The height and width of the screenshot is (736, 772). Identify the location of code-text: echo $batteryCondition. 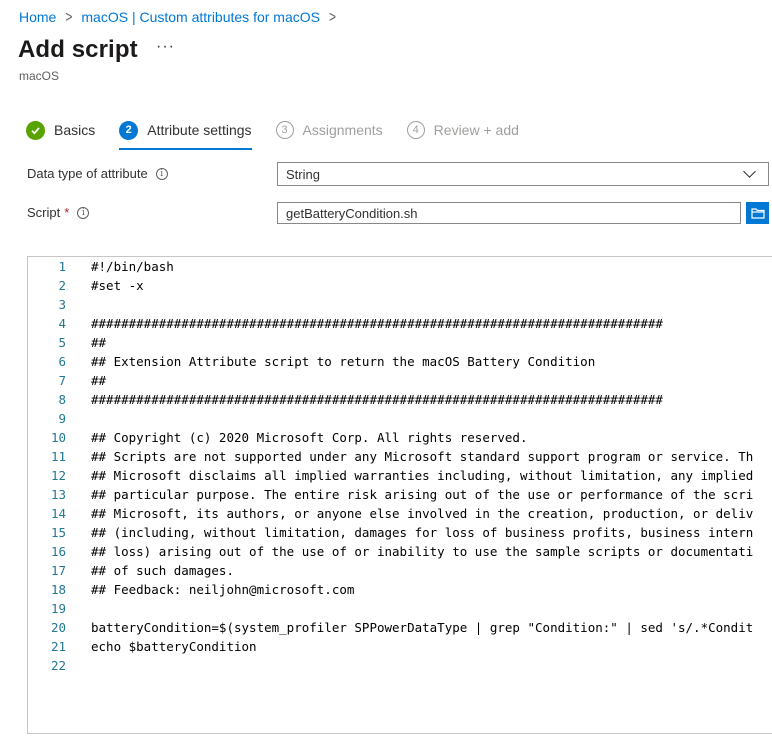
(174, 646).